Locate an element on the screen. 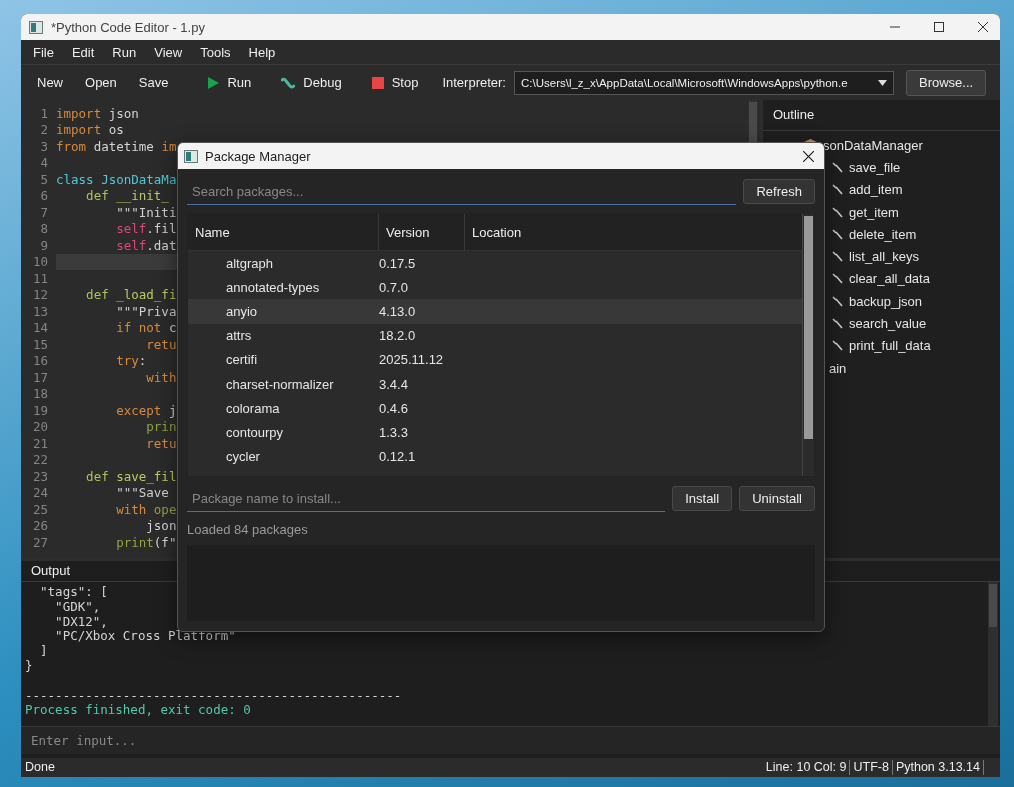 The height and width of the screenshot is (787, 1014). outline-item: clear_all_data is located at coordinates (889, 279).